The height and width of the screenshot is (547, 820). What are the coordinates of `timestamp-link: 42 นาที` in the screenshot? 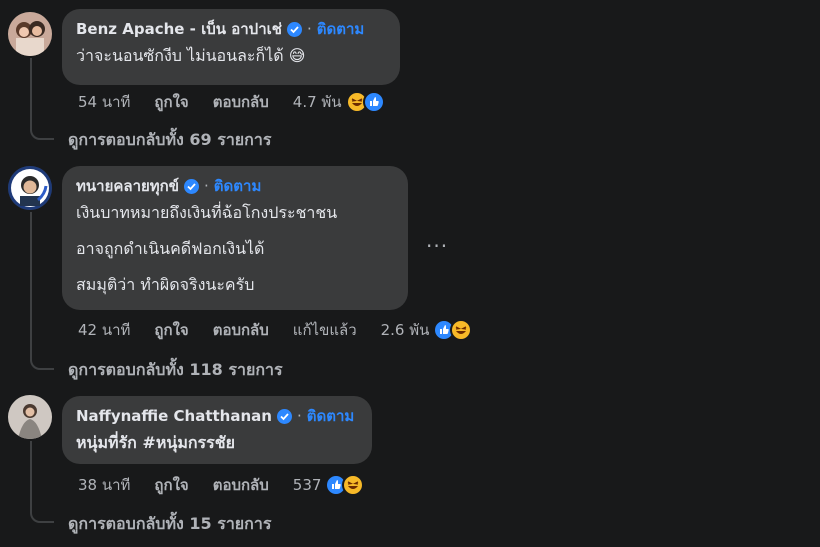 It's located at (104, 330).